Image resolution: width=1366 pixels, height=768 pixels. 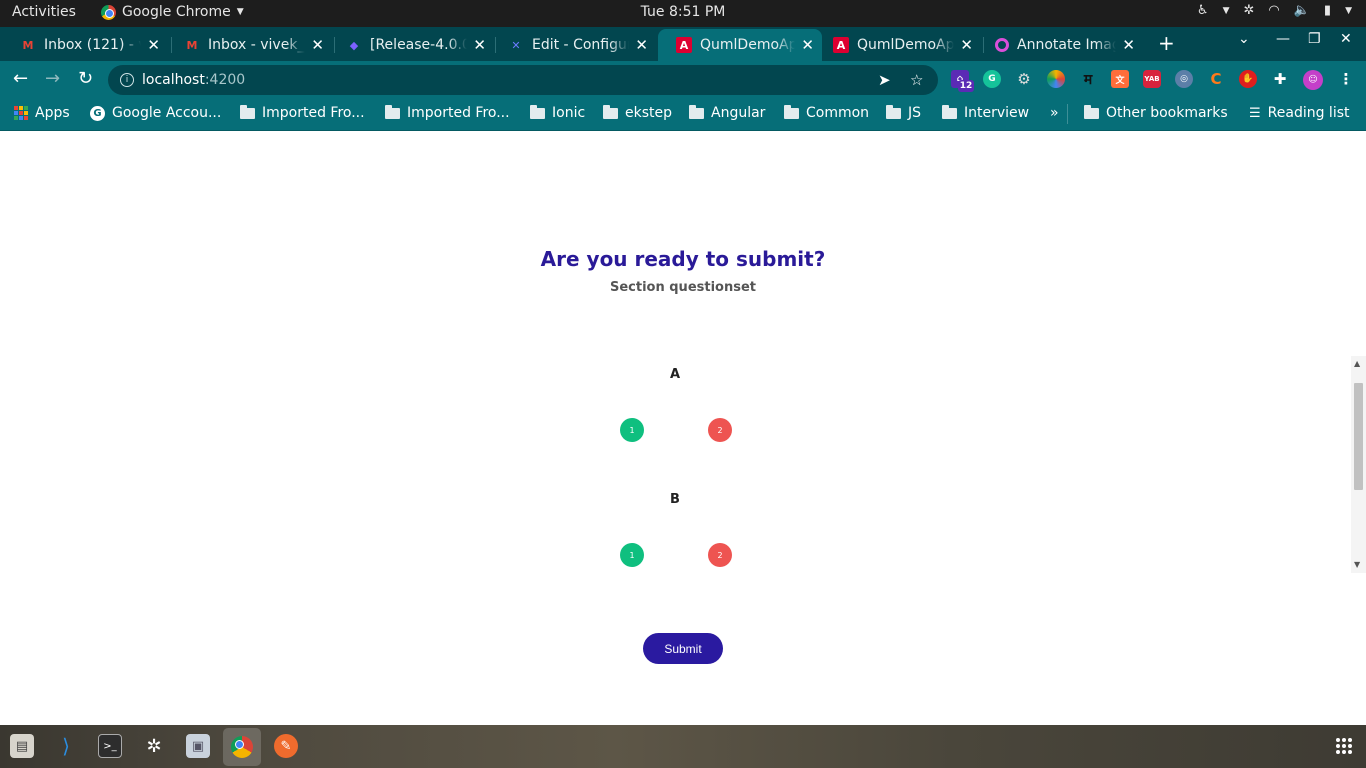 What do you see at coordinates (997, 113) in the screenshot?
I see `bookmark-label: Interview` at bounding box center [997, 113].